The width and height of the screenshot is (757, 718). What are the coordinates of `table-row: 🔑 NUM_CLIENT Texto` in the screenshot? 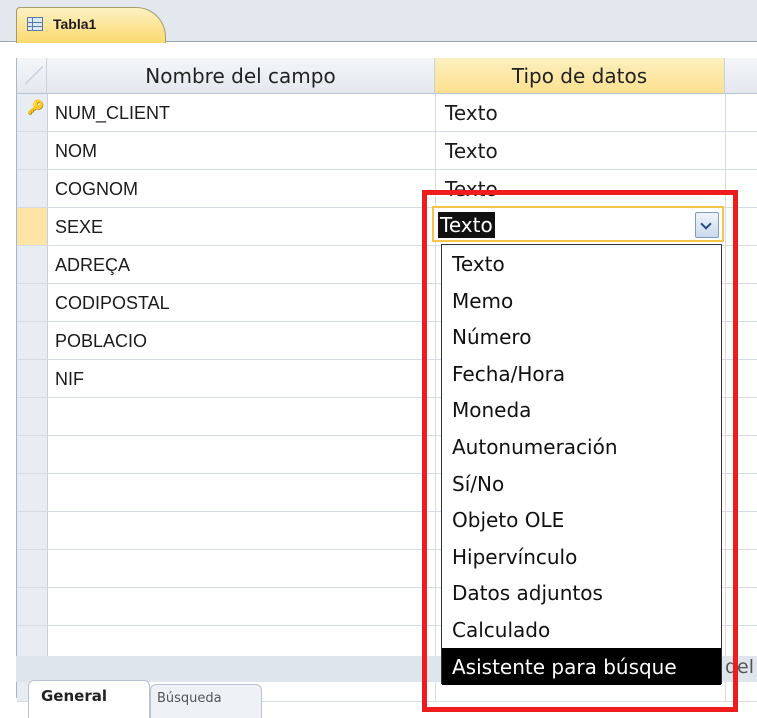 It's located at (387, 113).